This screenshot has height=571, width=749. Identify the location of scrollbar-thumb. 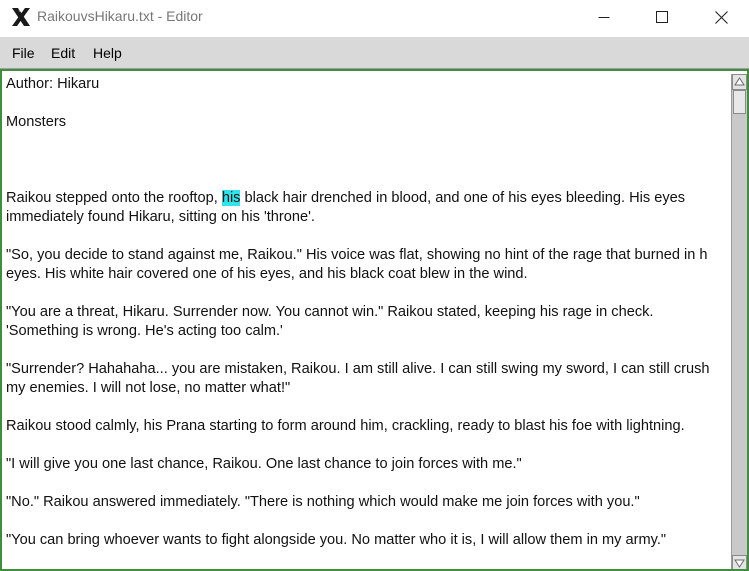
(739, 102).